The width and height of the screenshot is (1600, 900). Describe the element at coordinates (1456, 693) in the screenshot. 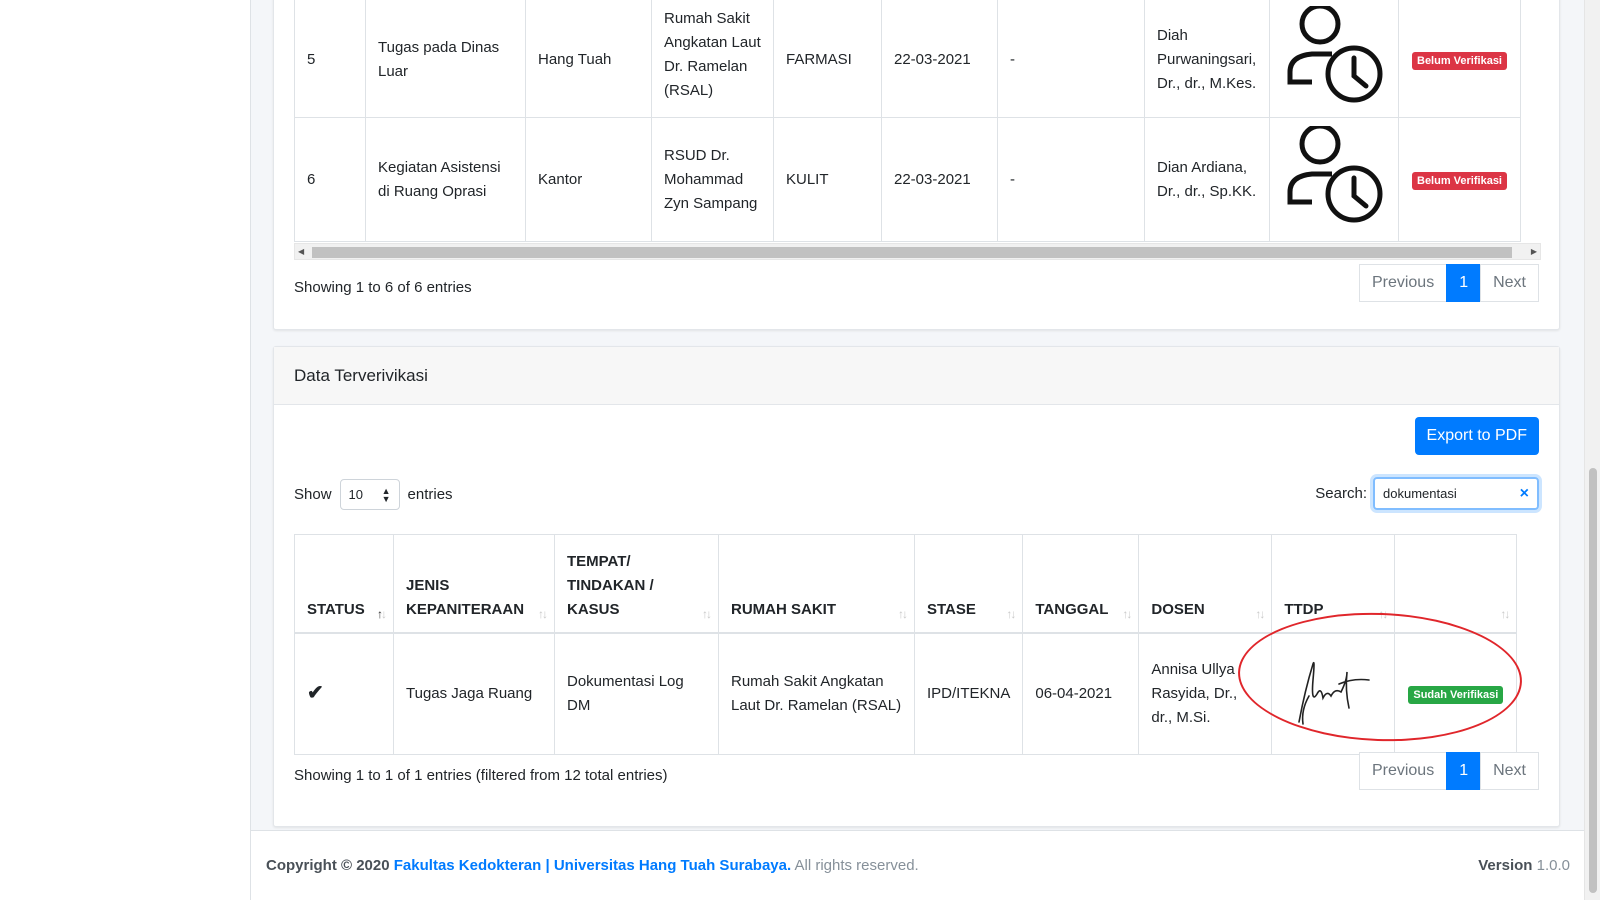

I see `verifikasi-cell: Sudah Verifikasi` at that location.